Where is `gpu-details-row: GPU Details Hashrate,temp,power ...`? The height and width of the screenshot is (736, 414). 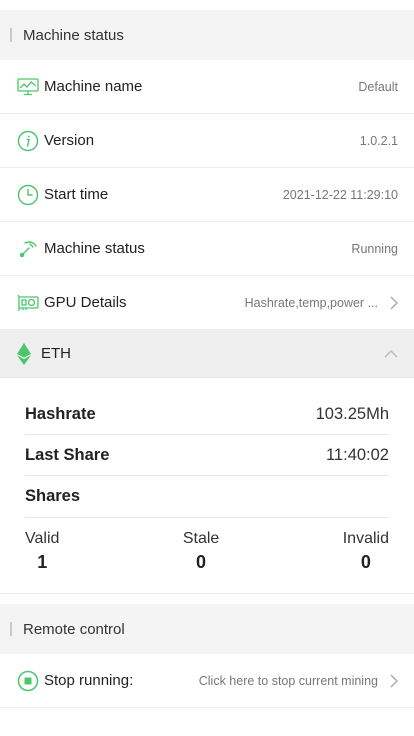 gpu-details-row: GPU Details Hashrate,temp,power ... is located at coordinates (207, 303).